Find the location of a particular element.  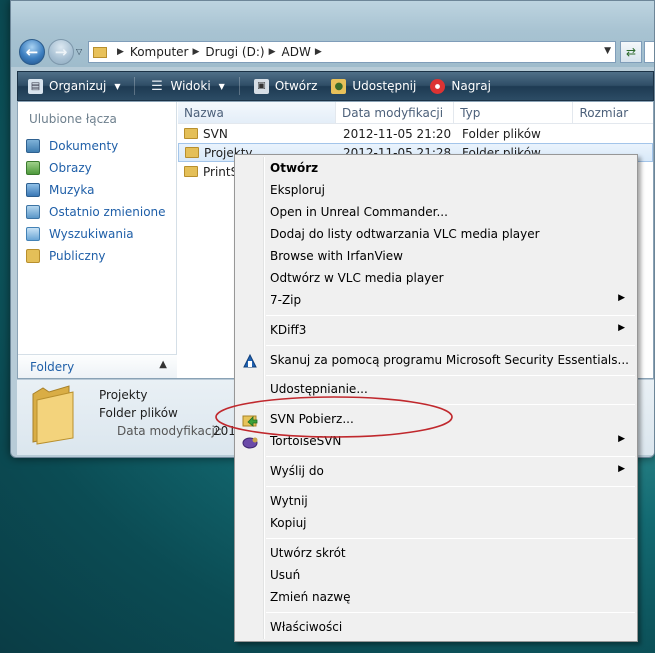

sidebar-item-pictures: Obrazy is located at coordinates (96, 168).